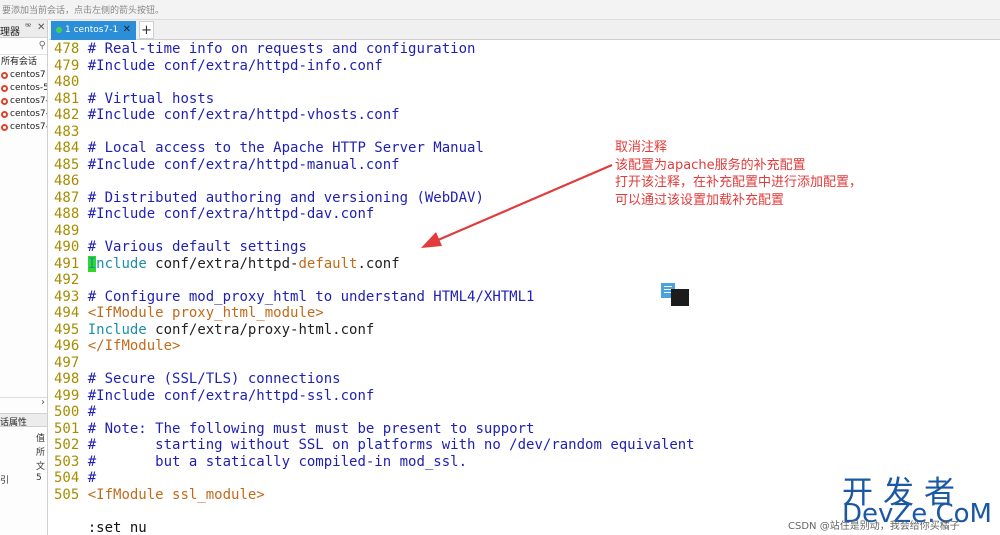  I want to click on red-arrow-icon, so click(517, 205).